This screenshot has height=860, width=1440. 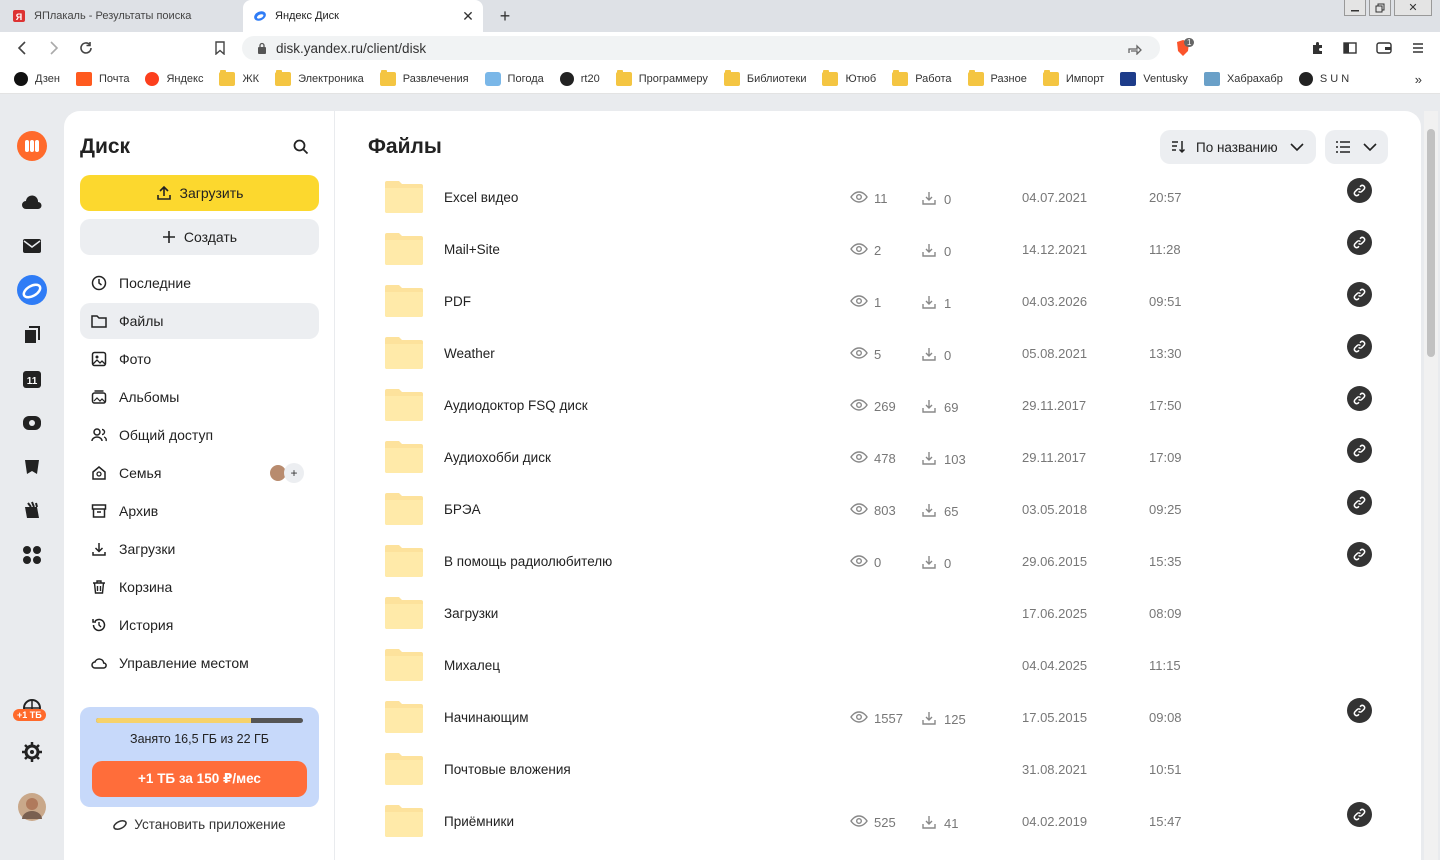 What do you see at coordinates (32, 423) in the screenshot?
I see `telemost-service-icon` at bounding box center [32, 423].